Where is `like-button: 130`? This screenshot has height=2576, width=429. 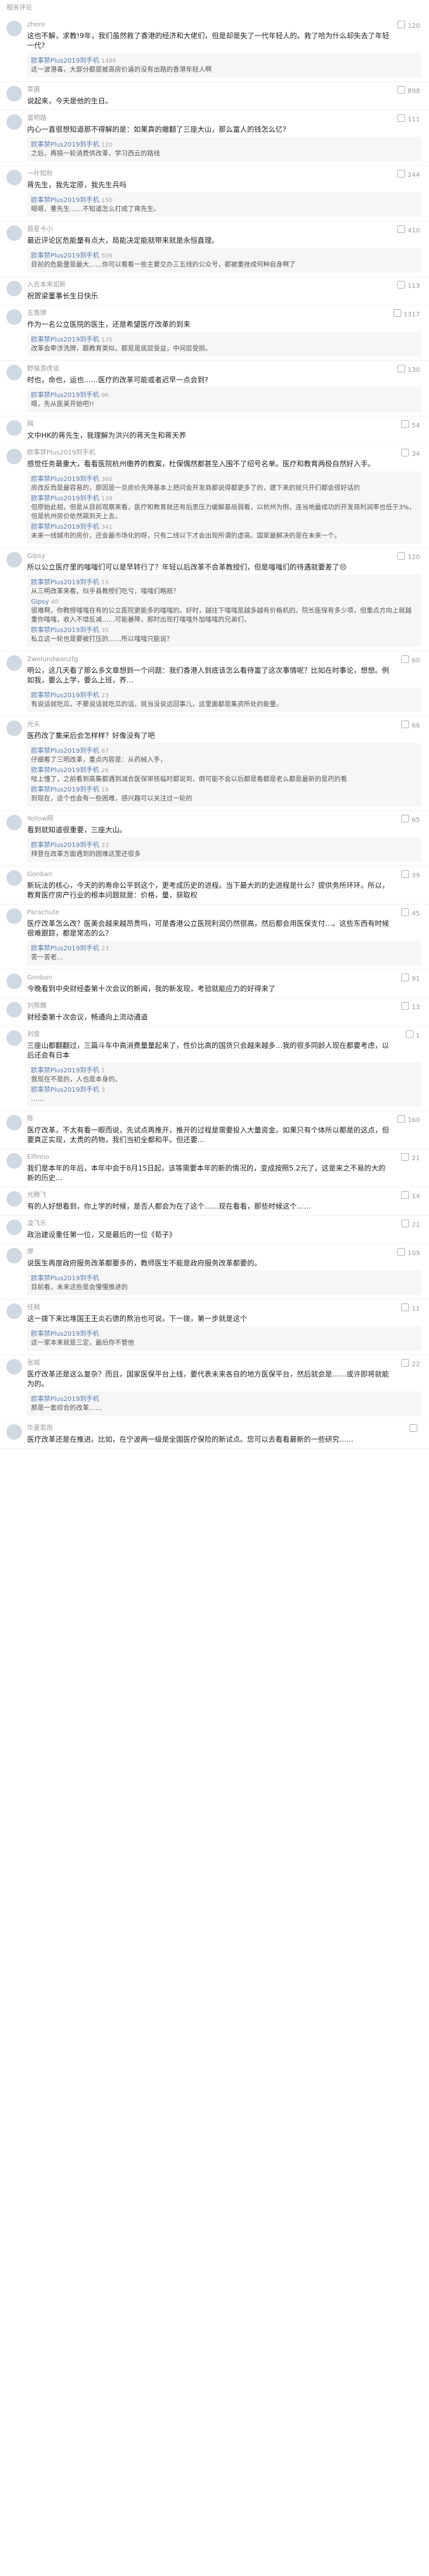
like-button: 130 is located at coordinates (408, 370).